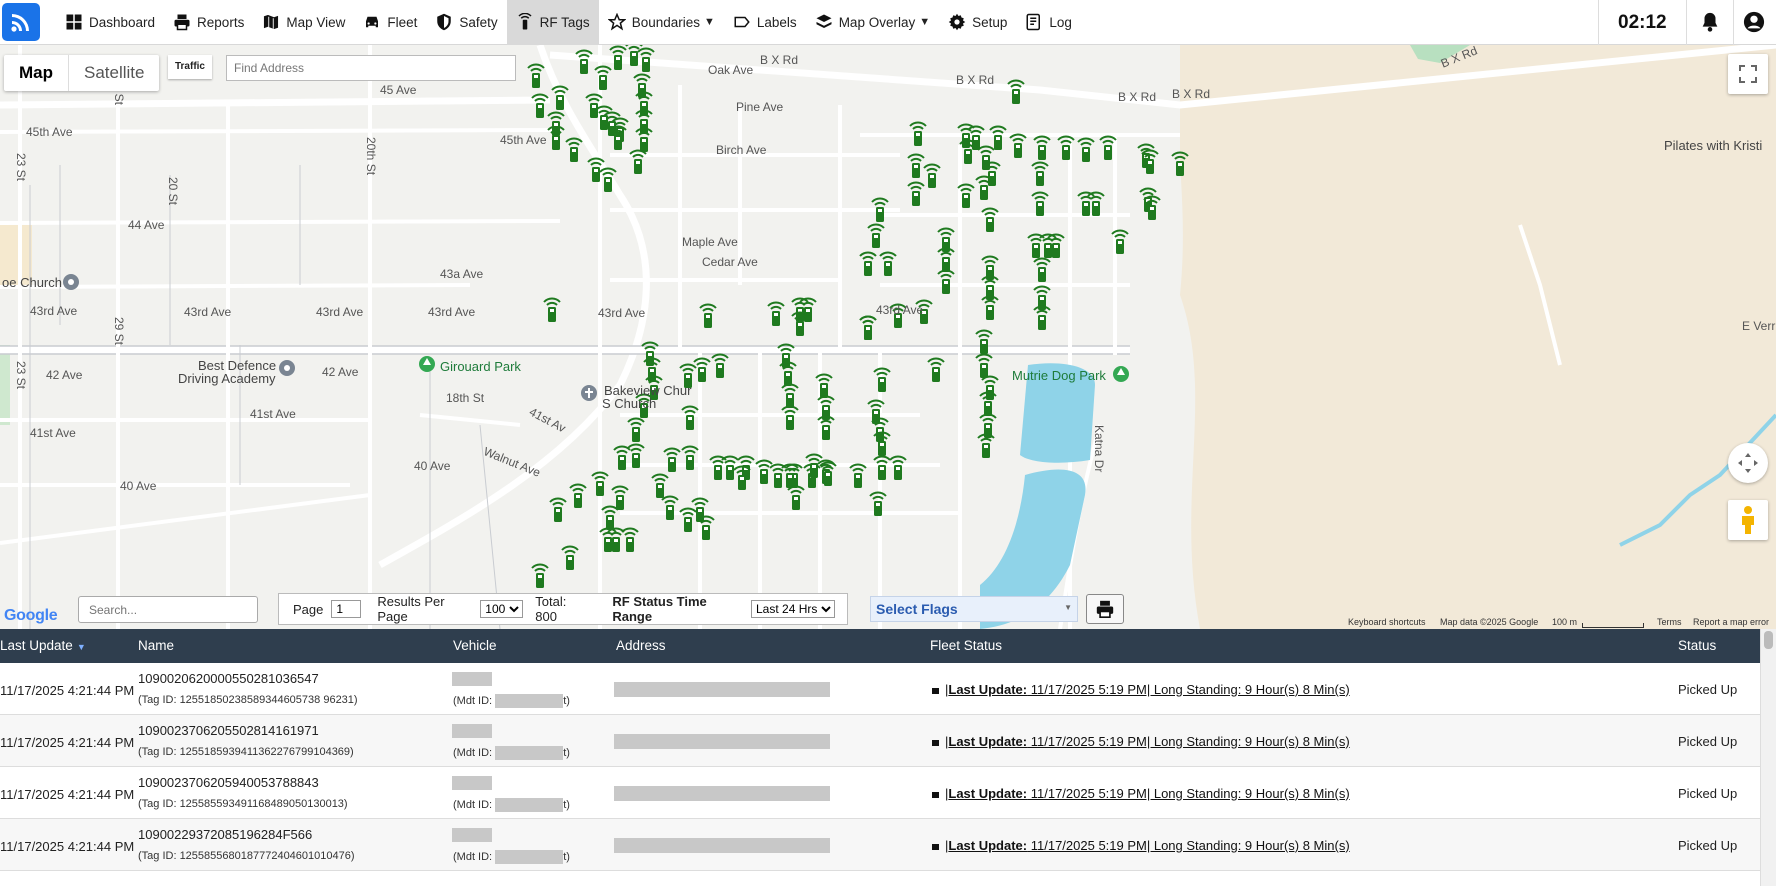  Describe the element at coordinates (1731, 622) in the screenshot. I see `report-map-error-link: Report a map error` at that location.